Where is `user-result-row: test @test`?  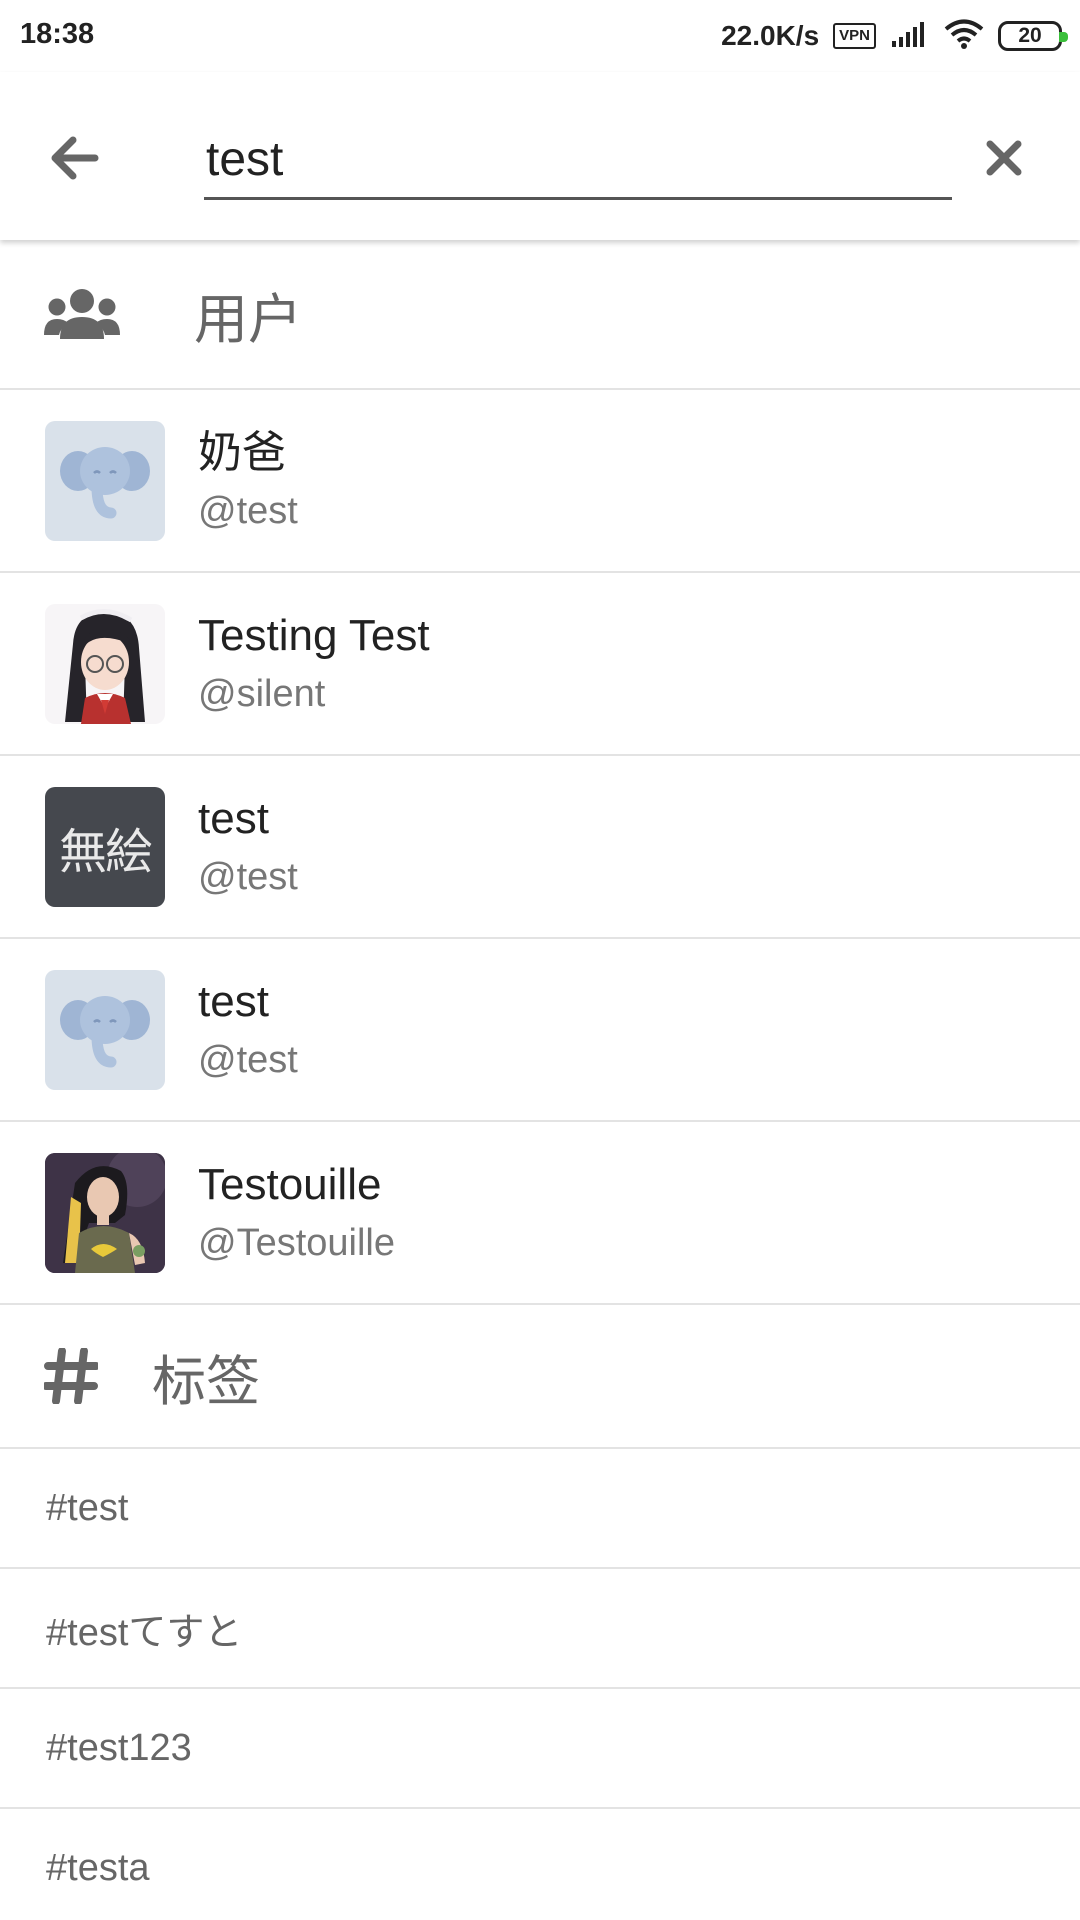 user-result-row: test @test is located at coordinates (540, 1030).